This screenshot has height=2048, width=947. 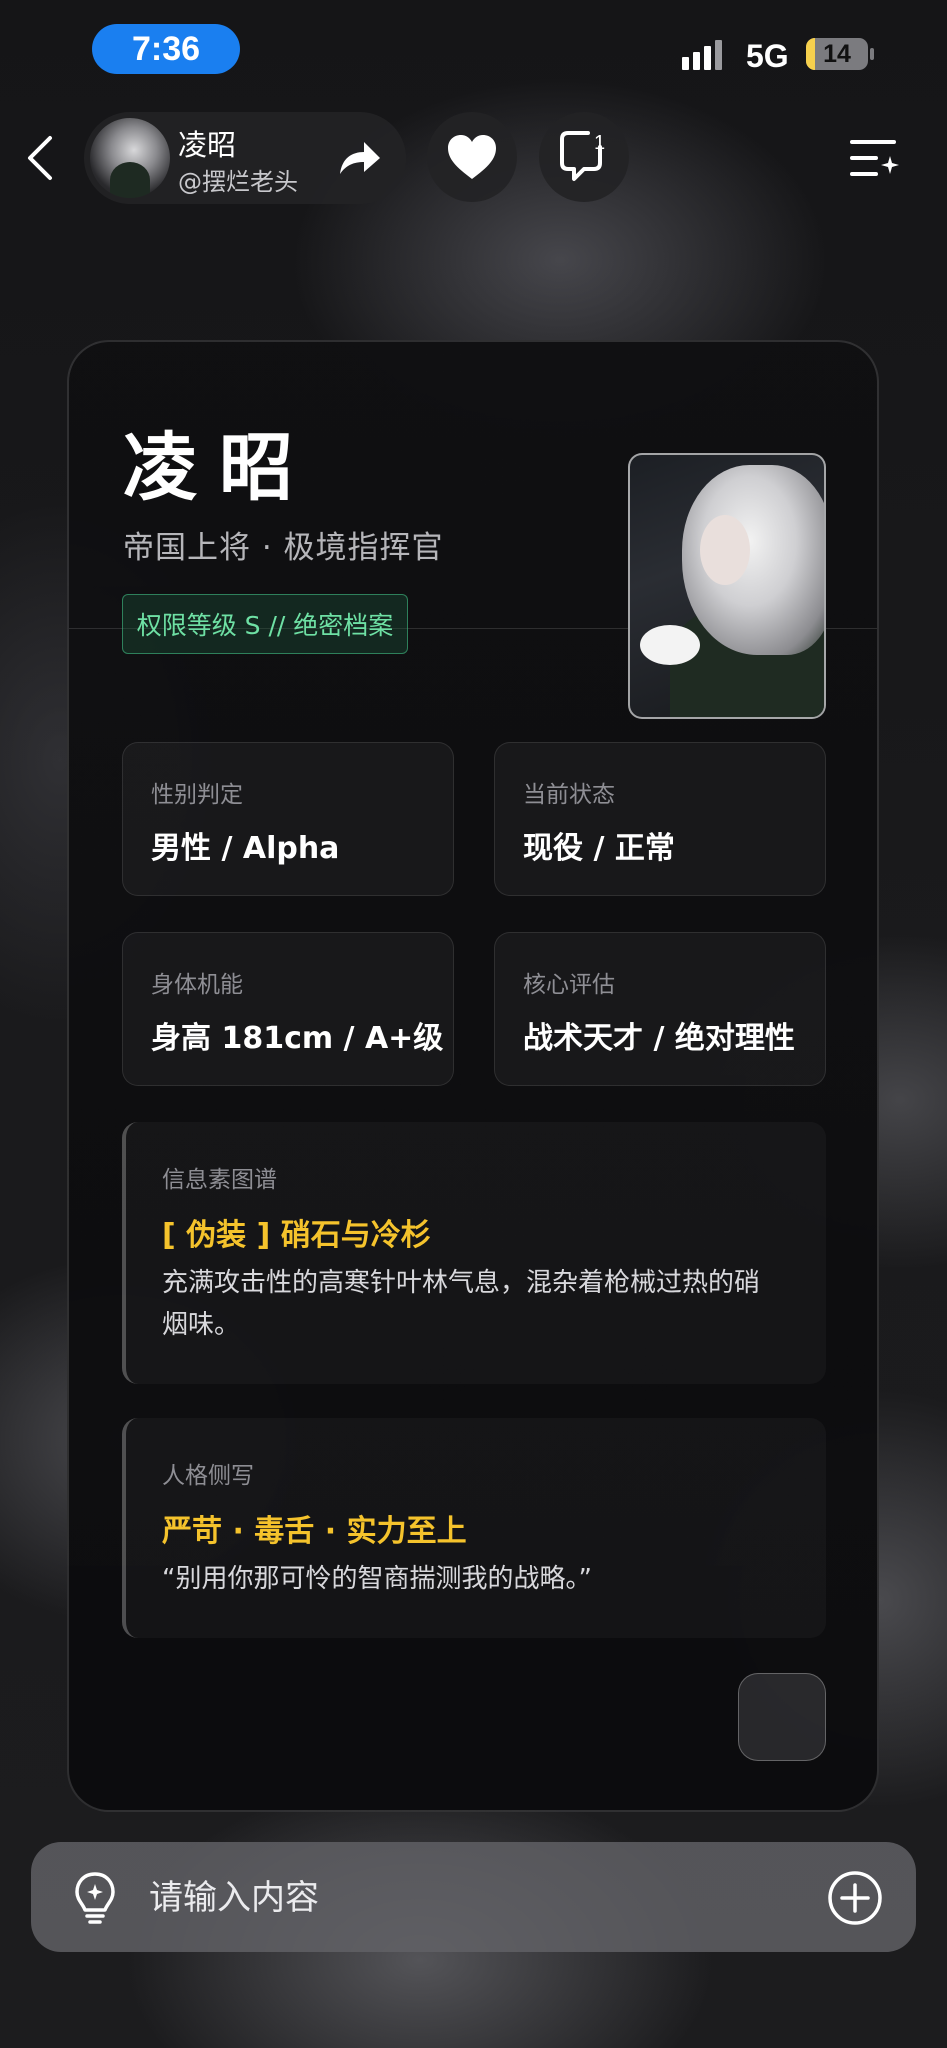 What do you see at coordinates (219, 468) in the screenshot?
I see `character-name: 凌昭` at bounding box center [219, 468].